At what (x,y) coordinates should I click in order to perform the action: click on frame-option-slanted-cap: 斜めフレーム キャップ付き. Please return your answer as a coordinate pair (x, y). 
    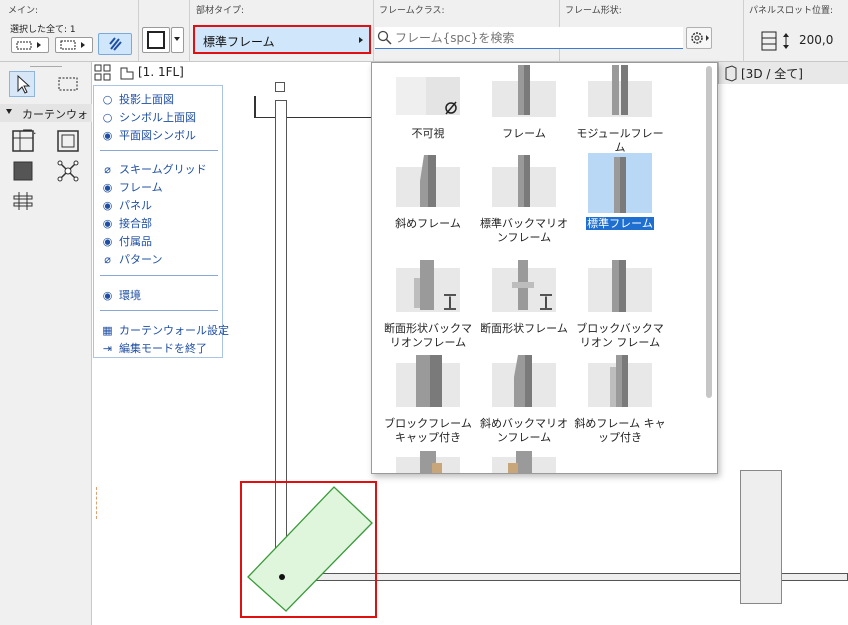
    Looking at the image, I should click on (620, 403).